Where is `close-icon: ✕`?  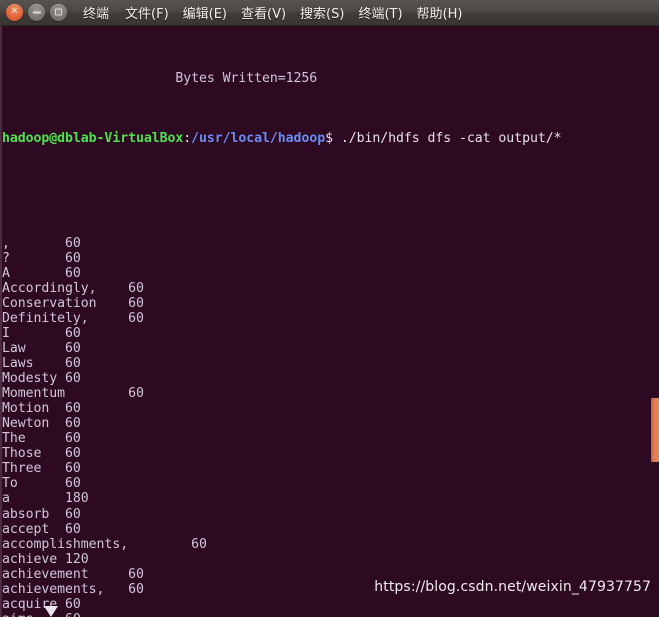
close-icon: ✕ is located at coordinates (14, 11).